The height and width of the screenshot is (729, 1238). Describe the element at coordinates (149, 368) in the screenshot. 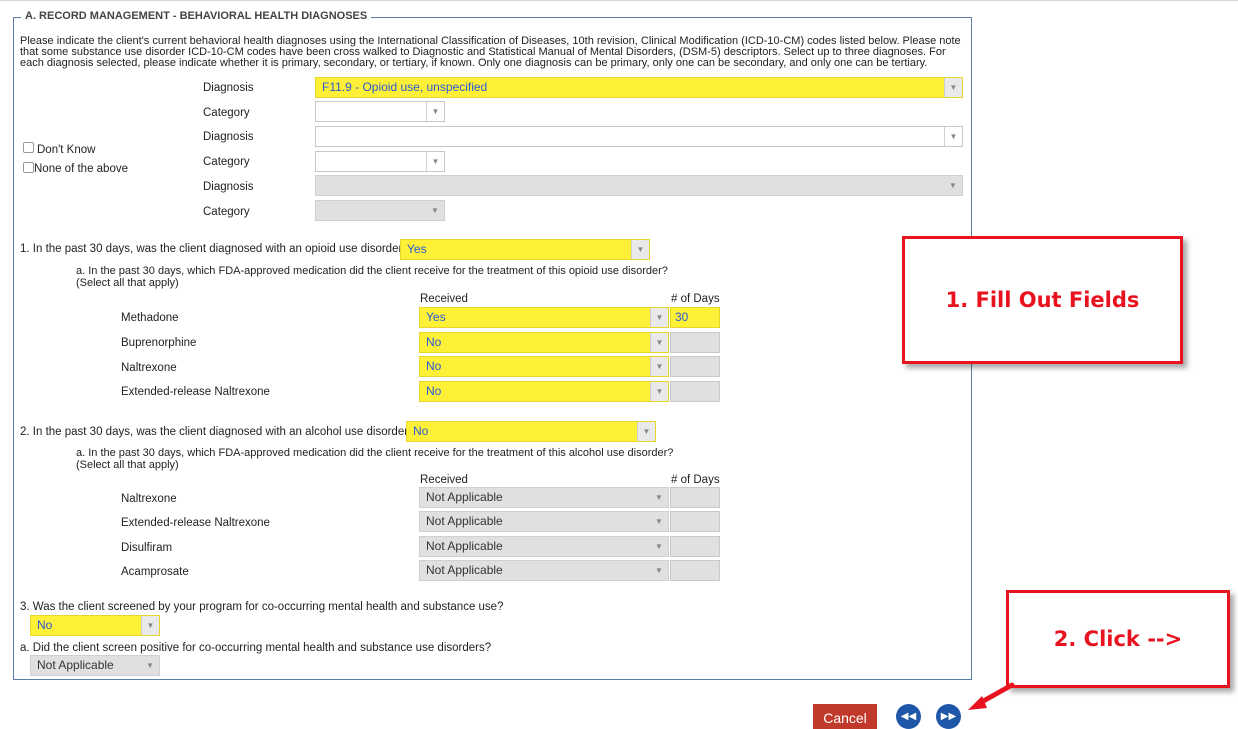

I see `q1-med-name: Naltrexone` at that location.